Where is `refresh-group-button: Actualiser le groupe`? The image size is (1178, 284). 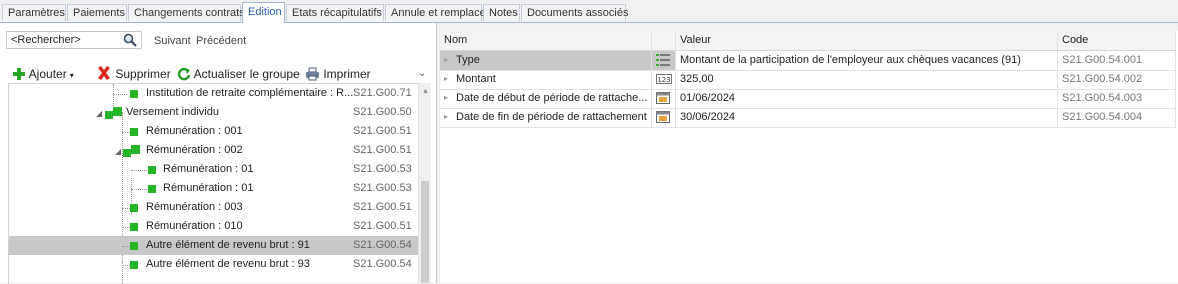 refresh-group-button: Actualiser le groupe is located at coordinates (238, 74).